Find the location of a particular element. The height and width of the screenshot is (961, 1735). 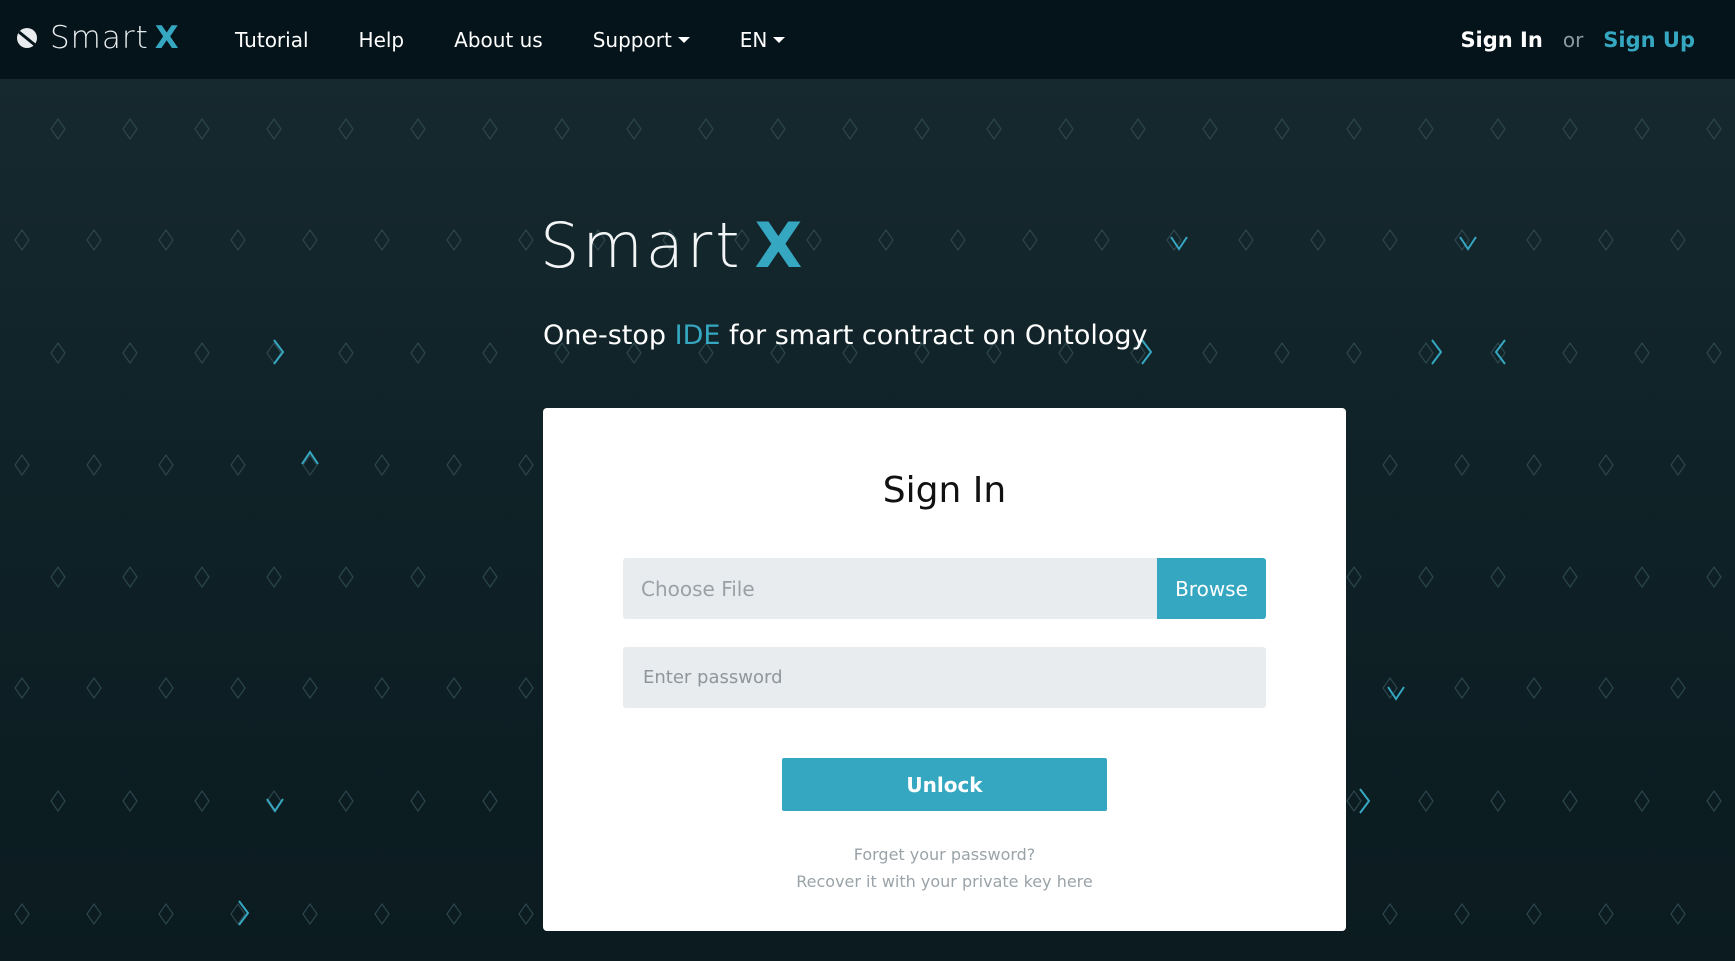

nav-language-label: EN is located at coordinates (753, 39).